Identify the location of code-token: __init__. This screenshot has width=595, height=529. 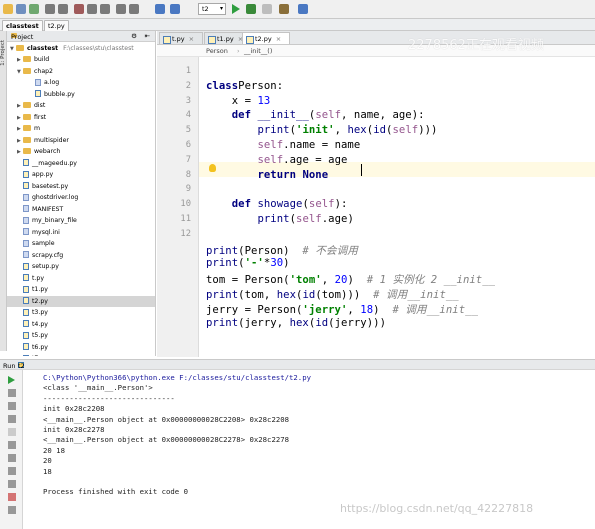
(280, 115).